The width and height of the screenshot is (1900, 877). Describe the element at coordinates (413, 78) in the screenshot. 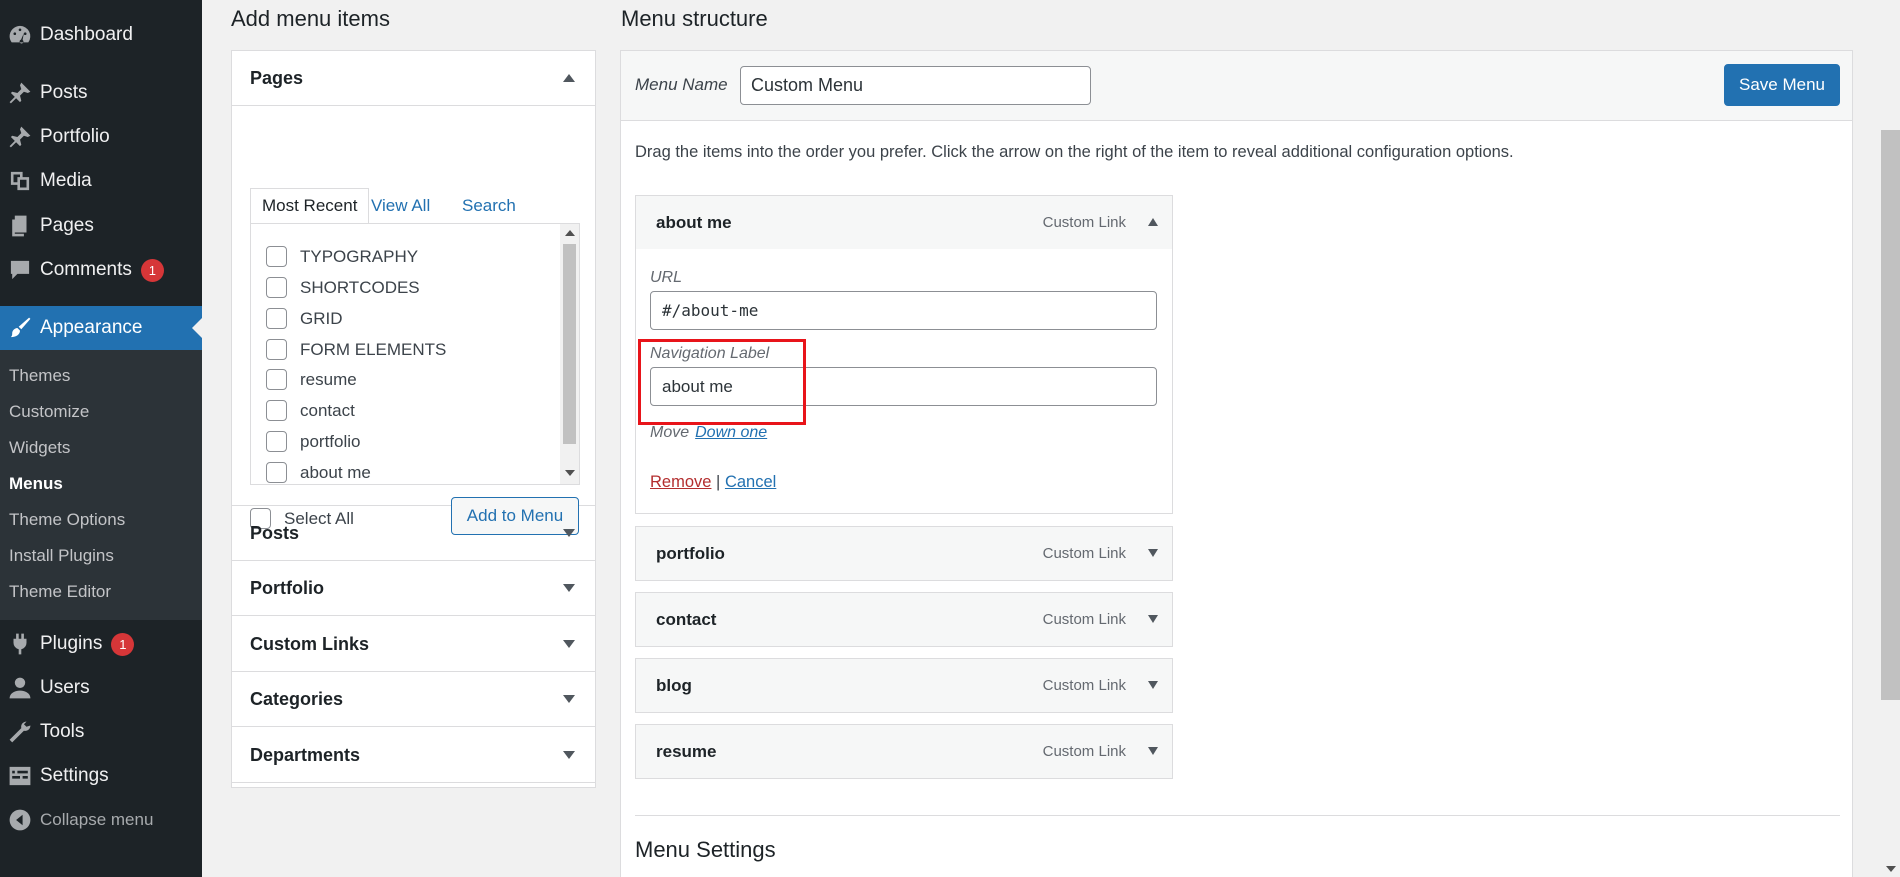

I see `accordion-pages-header: Pages` at that location.